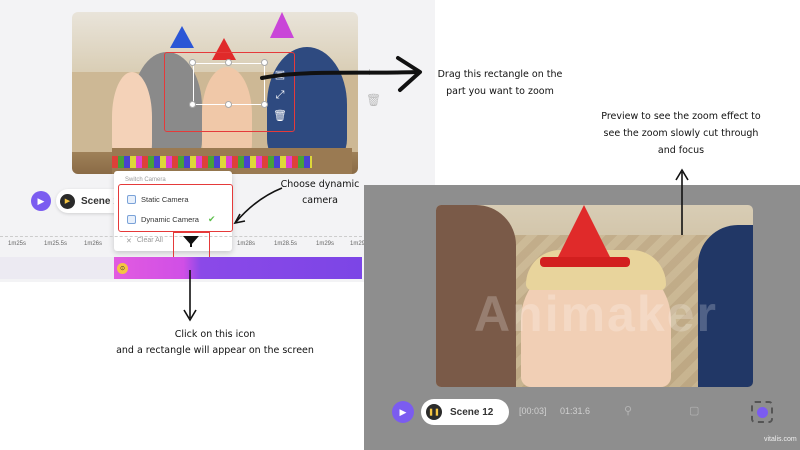 This screenshot has width=800, height=450. Describe the element at coordinates (340, 75) in the screenshot. I see `arrow-to-zoom-rect` at that location.